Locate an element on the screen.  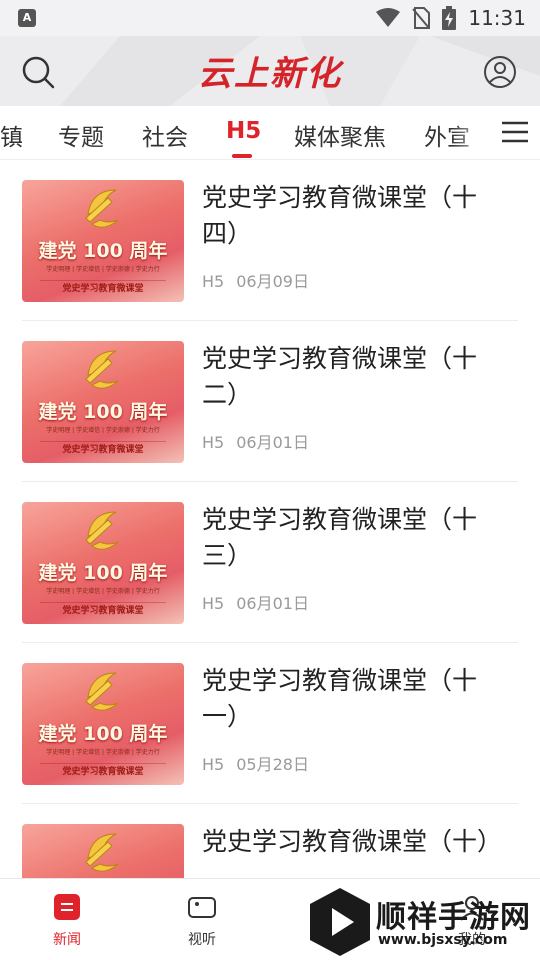
category-tabs: 镇 专题 社会 H5 媒体聚焦 外宣 is located at coordinates (270, 133).